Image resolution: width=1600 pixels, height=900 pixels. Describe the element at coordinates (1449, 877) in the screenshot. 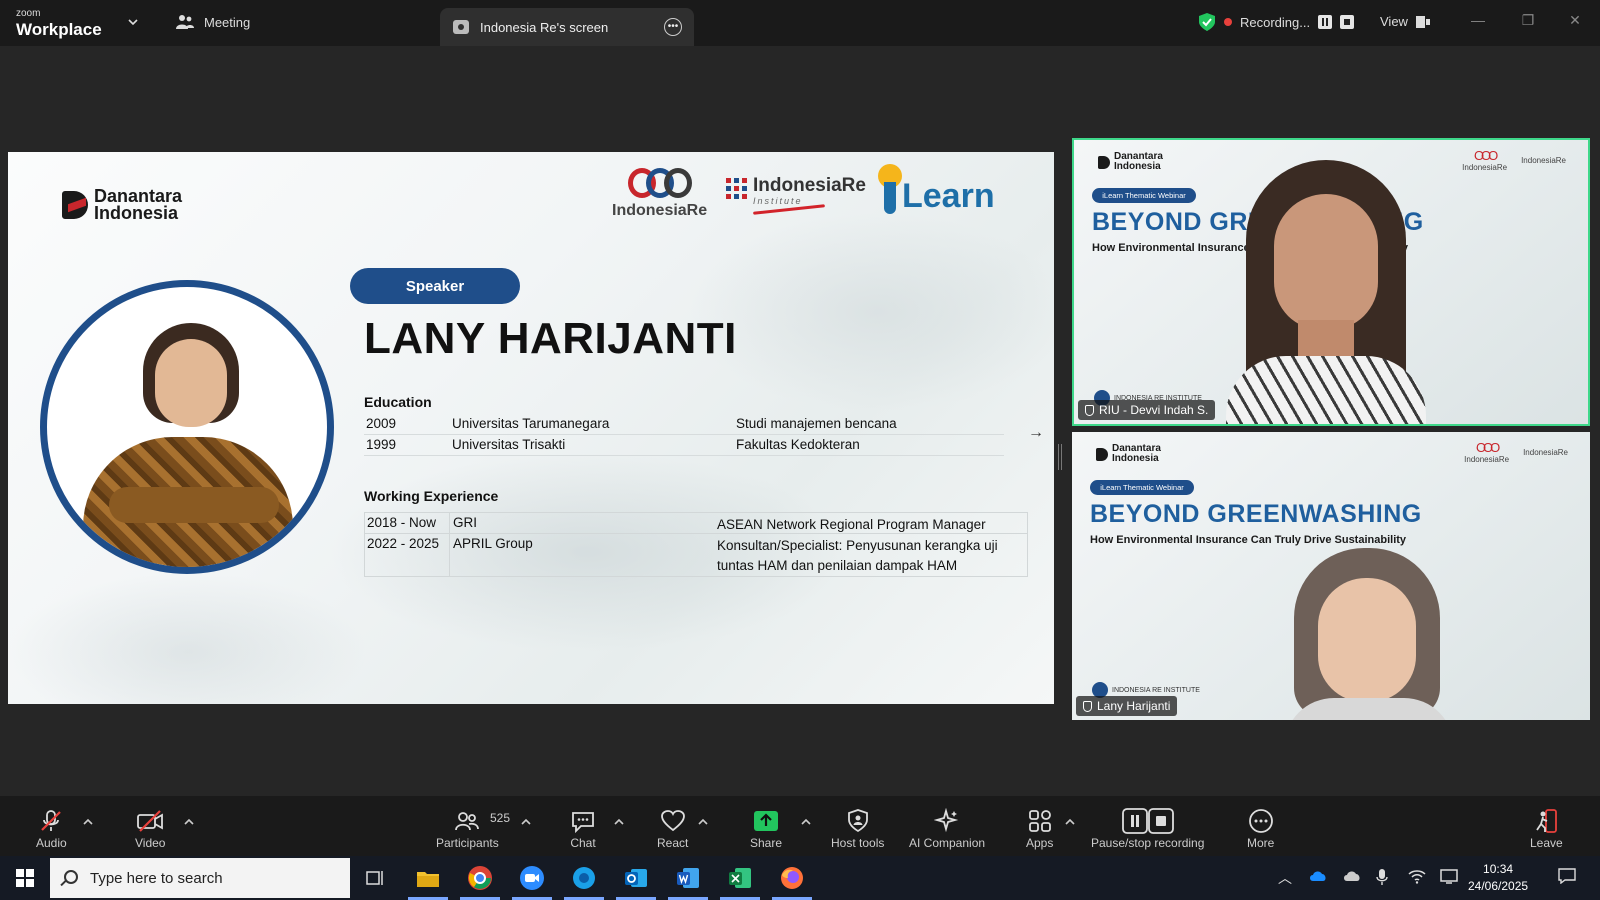

I see `display-icon` at that location.